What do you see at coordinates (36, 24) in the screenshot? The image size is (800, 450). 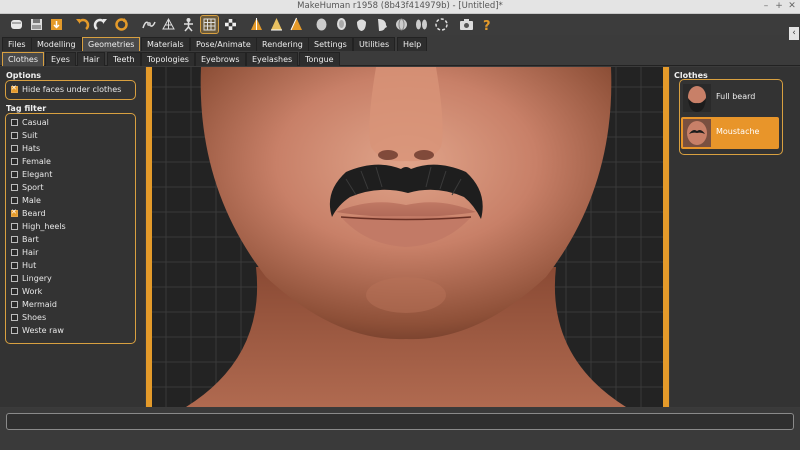 I see `save-icon` at bounding box center [36, 24].